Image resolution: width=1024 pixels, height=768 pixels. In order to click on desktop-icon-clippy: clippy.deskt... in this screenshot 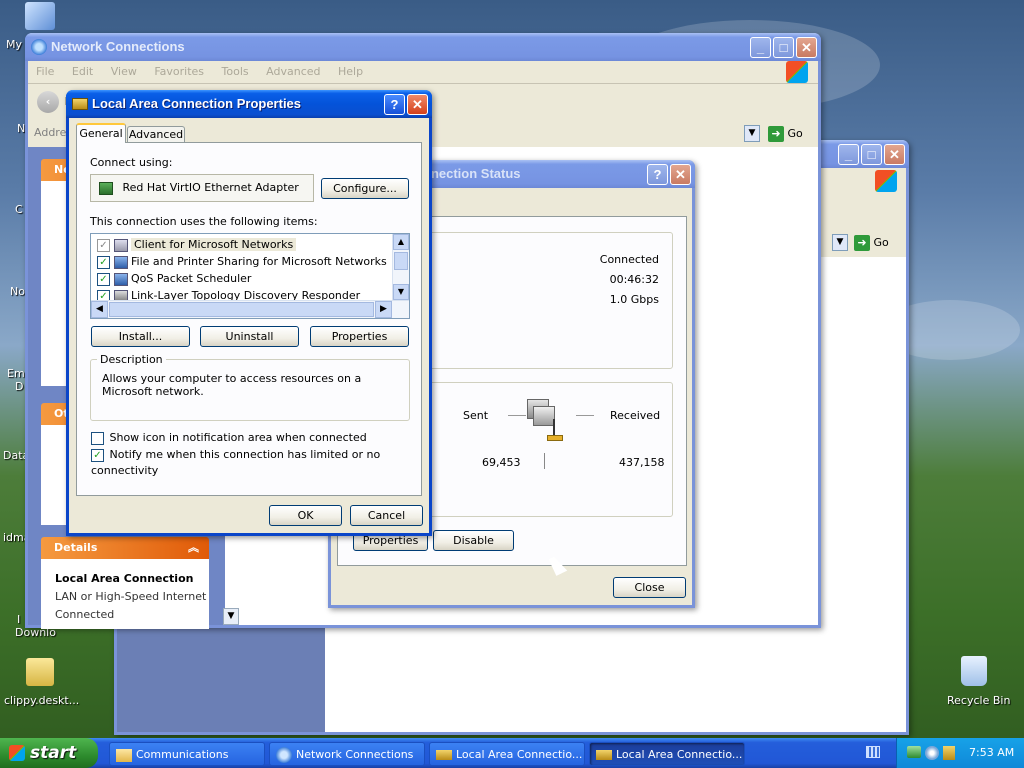, I will do `click(40, 682)`.